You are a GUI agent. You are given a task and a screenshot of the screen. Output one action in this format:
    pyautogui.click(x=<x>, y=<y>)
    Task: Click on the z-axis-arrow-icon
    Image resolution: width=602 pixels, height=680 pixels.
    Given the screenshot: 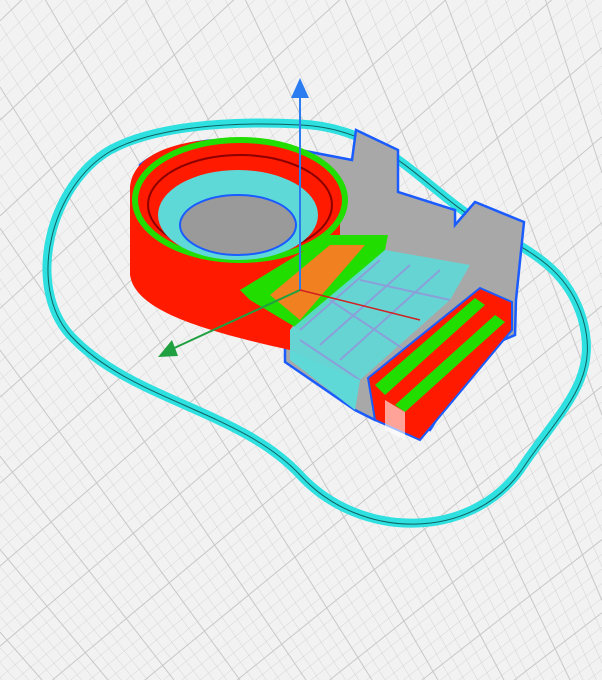 What is the action you would take?
    pyautogui.click(x=300, y=88)
    